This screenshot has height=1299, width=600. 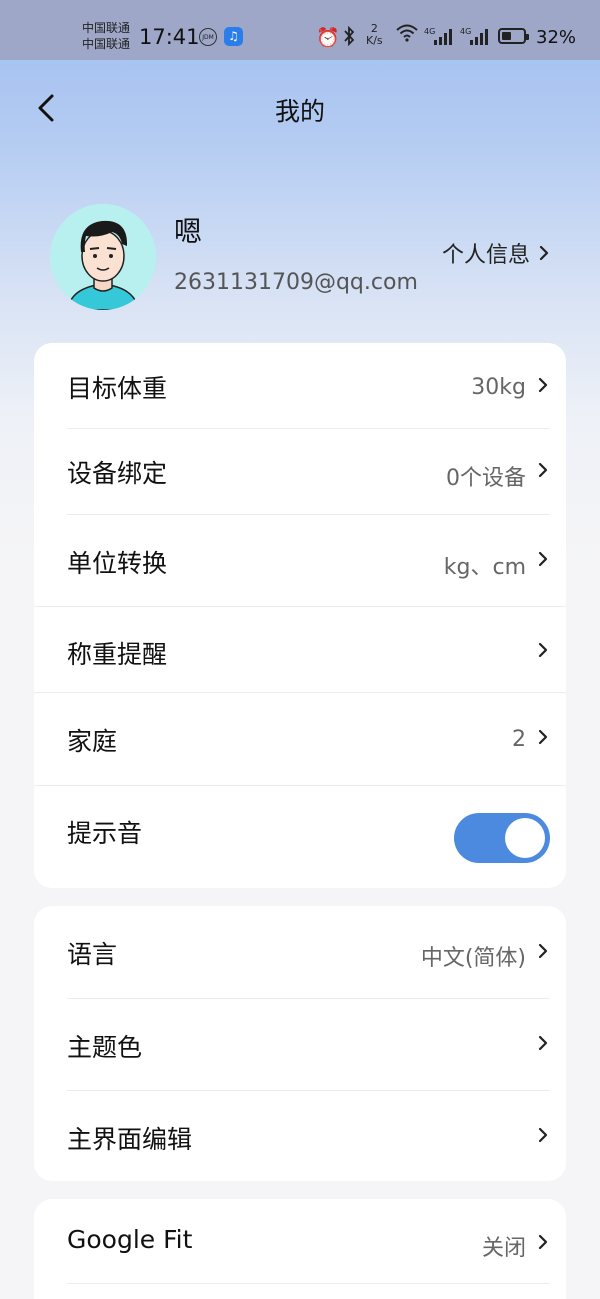 What do you see at coordinates (300, 1241) in the screenshot?
I see `settings-row-google-fit: Google Fit 关闭` at bounding box center [300, 1241].